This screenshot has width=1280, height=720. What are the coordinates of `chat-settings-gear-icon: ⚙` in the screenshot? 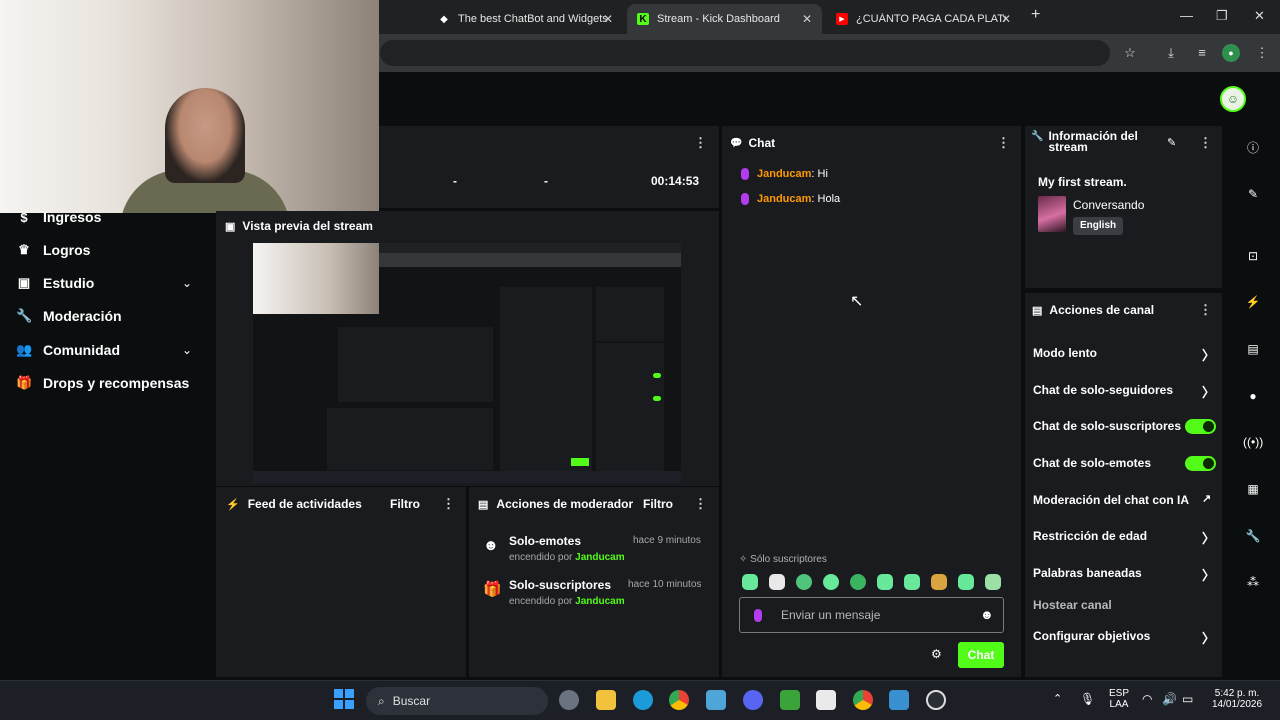 It's located at (936, 654).